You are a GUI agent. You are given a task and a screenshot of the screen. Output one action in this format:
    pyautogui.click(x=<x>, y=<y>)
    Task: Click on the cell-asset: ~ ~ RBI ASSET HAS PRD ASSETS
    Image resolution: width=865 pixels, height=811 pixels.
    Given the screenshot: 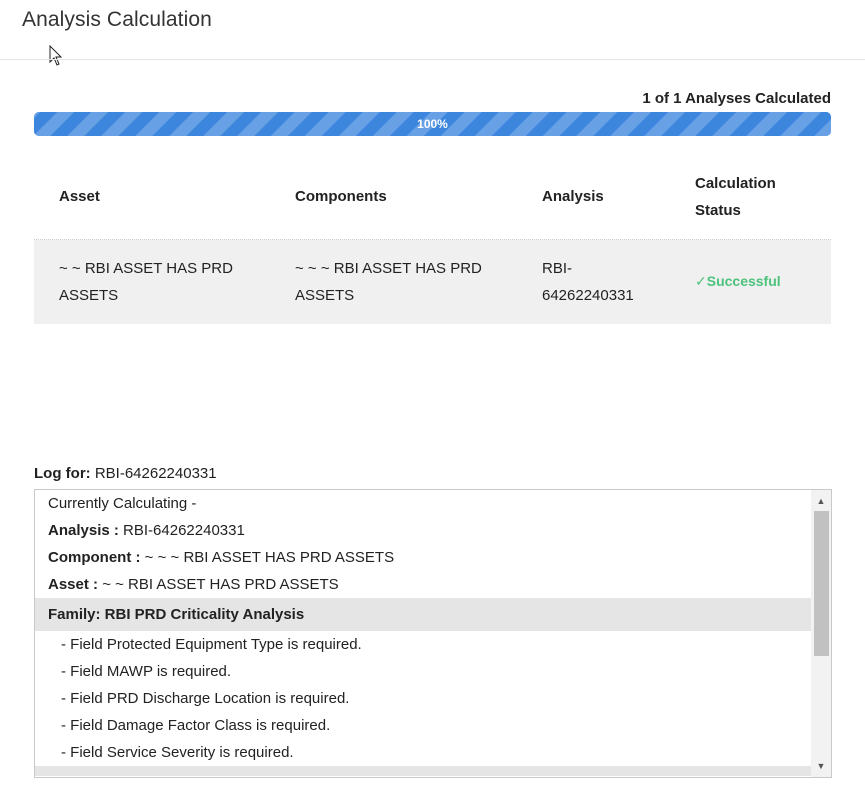 What is the action you would take?
    pyautogui.click(x=146, y=282)
    